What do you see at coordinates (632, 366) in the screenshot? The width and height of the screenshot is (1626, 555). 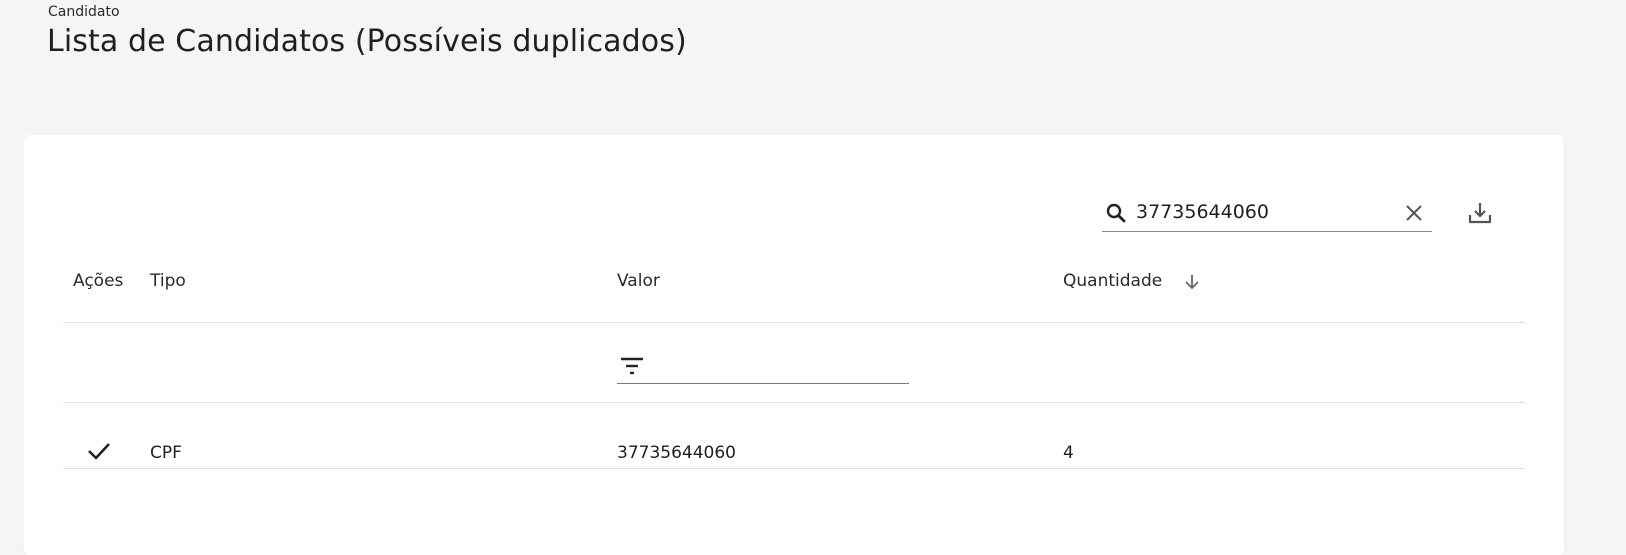 I see `filter-icon` at bounding box center [632, 366].